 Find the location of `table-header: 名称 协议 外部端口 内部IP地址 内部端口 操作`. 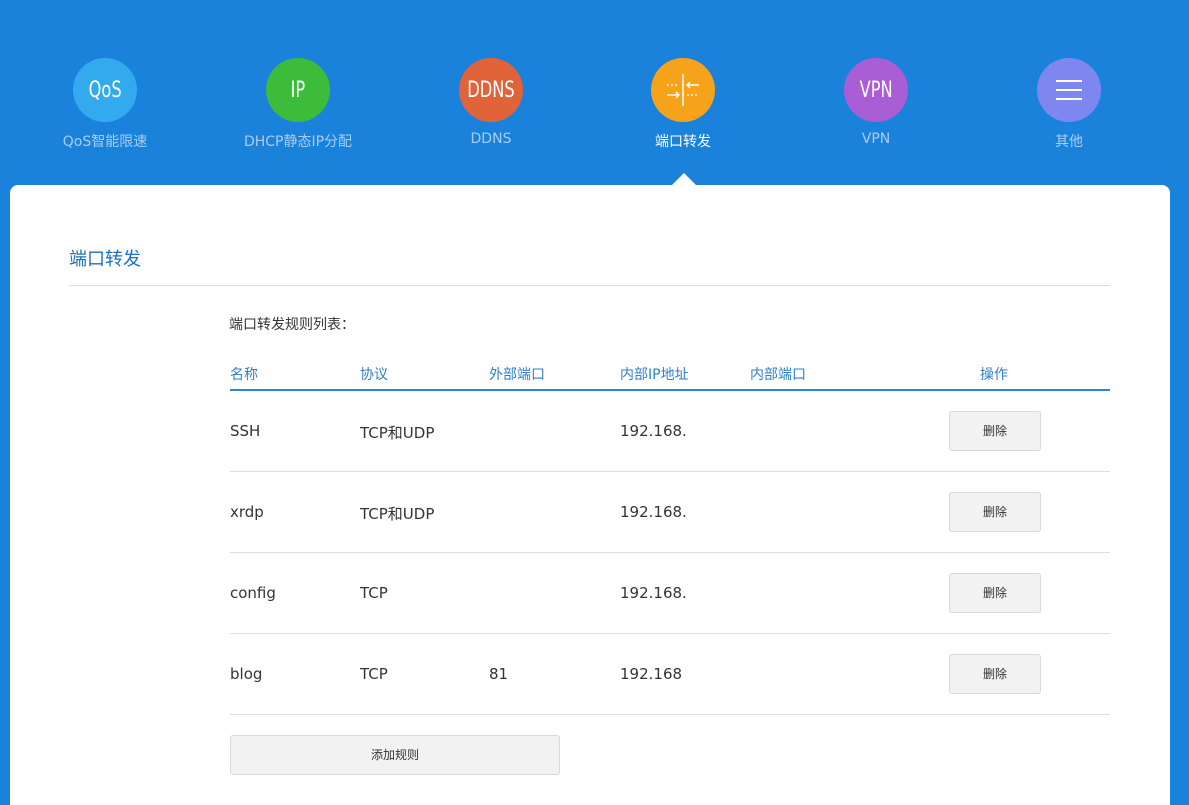

table-header: 名称 协议 外部端口 内部IP地址 内部端口 操作 is located at coordinates (670, 375).